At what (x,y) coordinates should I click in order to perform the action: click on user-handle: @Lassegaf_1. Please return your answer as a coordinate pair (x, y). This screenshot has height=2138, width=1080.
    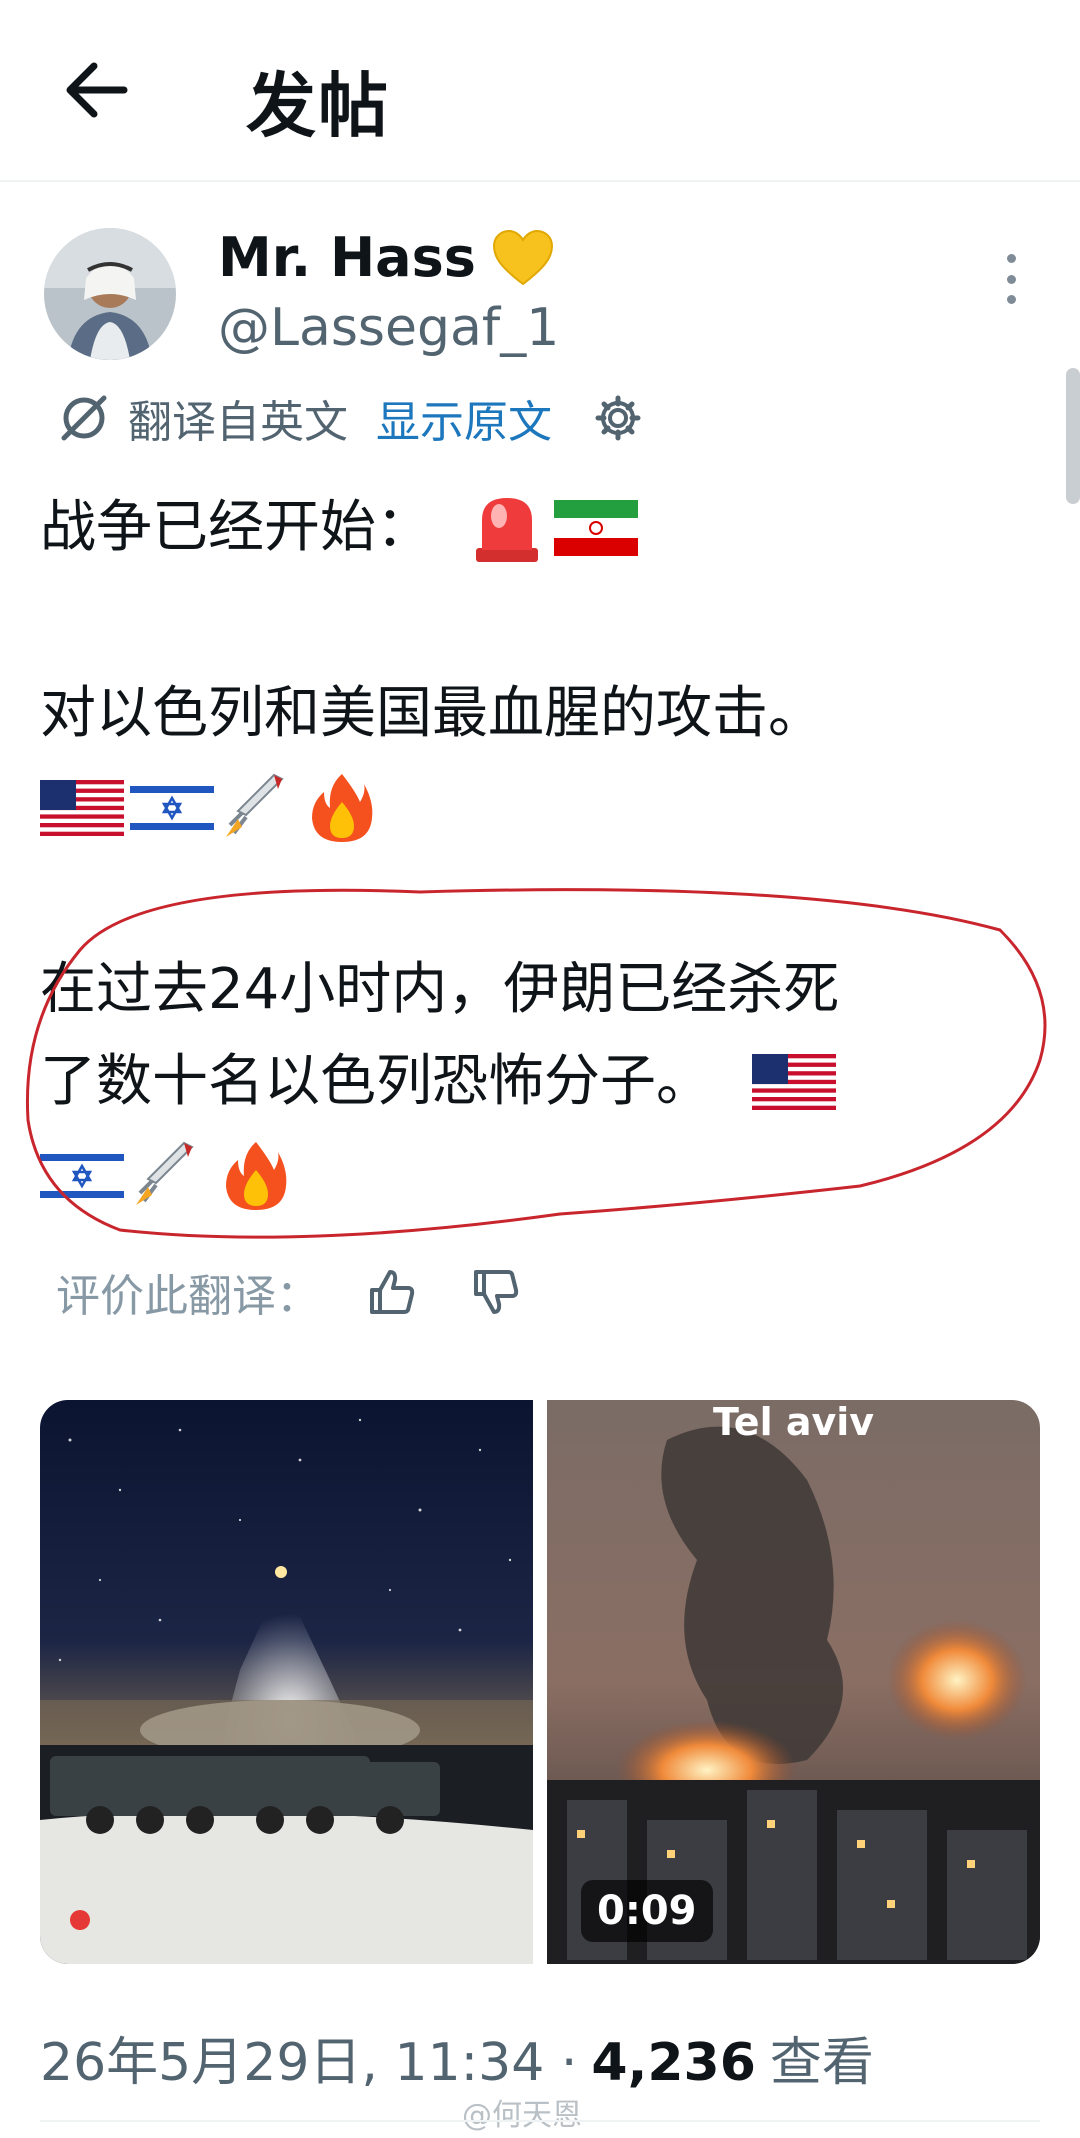
    Looking at the image, I should click on (388, 328).